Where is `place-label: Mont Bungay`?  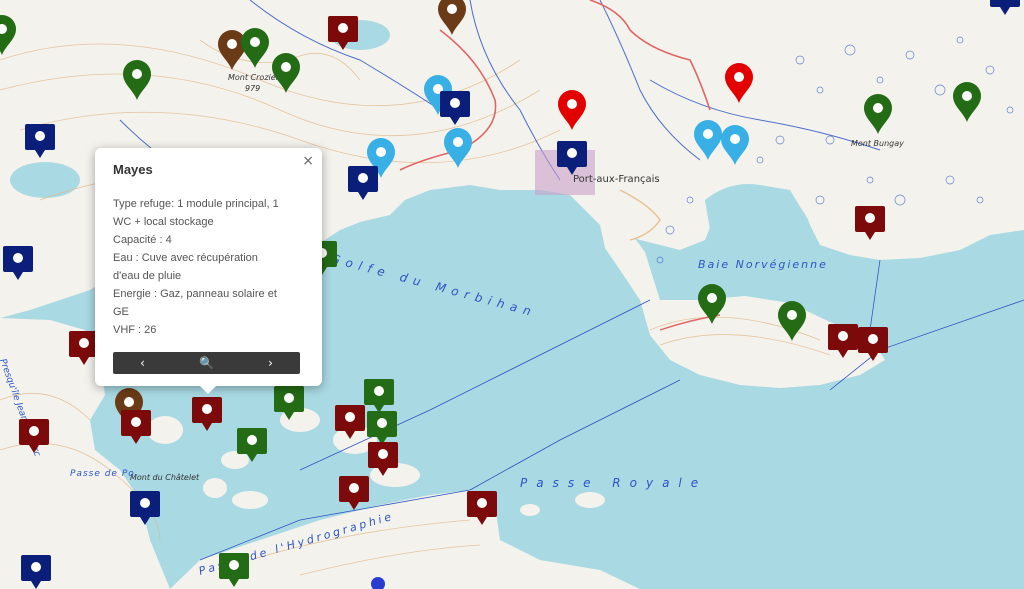
place-label: Mont Bungay is located at coordinates (877, 143).